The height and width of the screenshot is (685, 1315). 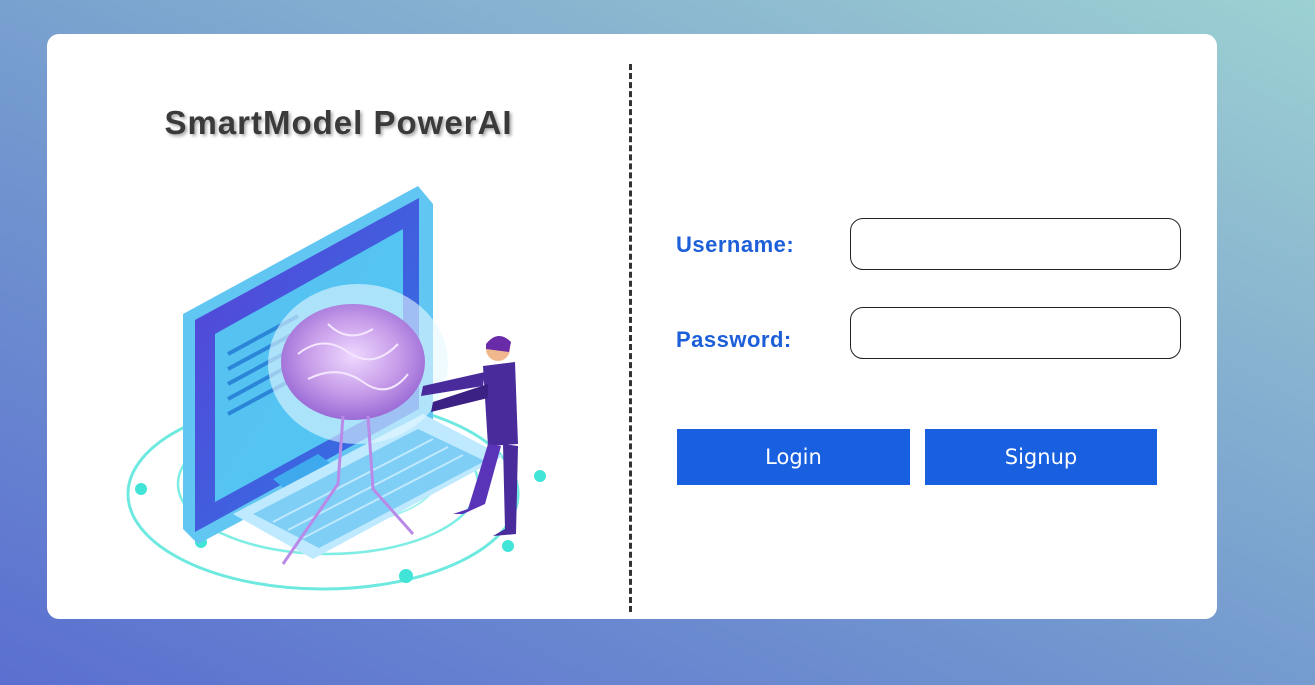 What do you see at coordinates (1041, 457) in the screenshot?
I see `signup-button: Signup` at bounding box center [1041, 457].